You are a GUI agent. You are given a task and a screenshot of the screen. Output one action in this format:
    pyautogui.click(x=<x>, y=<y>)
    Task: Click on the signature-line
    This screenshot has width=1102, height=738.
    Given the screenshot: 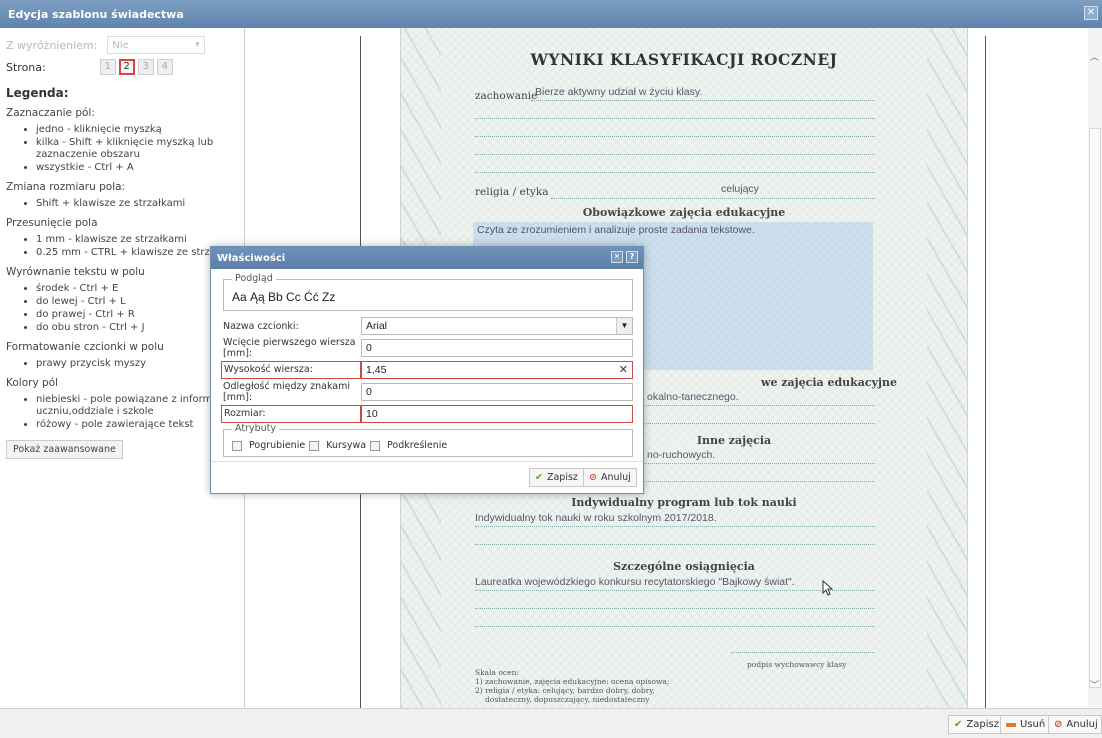 What is the action you would take?
    pyautogui.click(x=803, y=652)
    